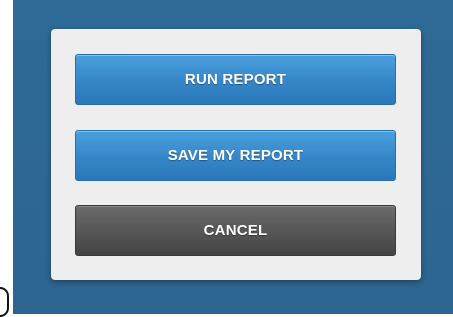 The image size is (453, 317). I want to click on save-my-report-button: SAVE MY REPORT, so click(235, 155).